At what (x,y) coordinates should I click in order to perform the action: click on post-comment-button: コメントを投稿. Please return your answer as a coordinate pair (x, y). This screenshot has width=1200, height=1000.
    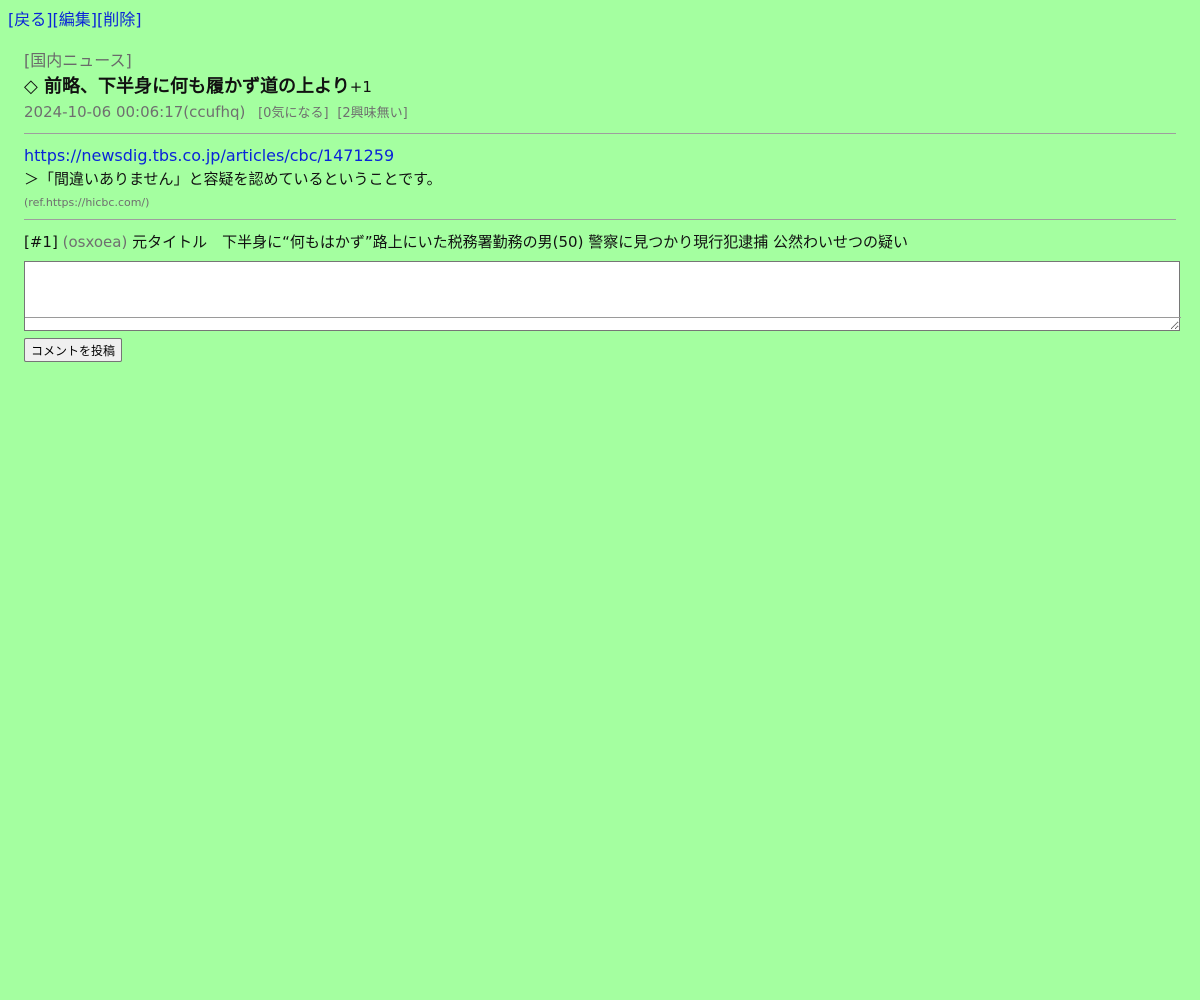
    Looking at the image, I should click on (73, 350).